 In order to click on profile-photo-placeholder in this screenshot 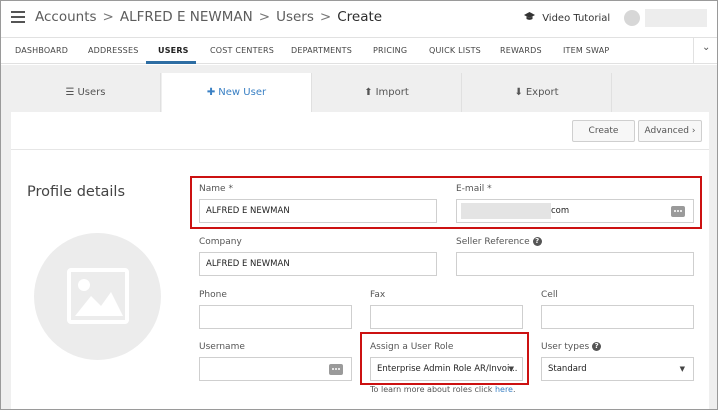, I will do `click(97, 296)`.